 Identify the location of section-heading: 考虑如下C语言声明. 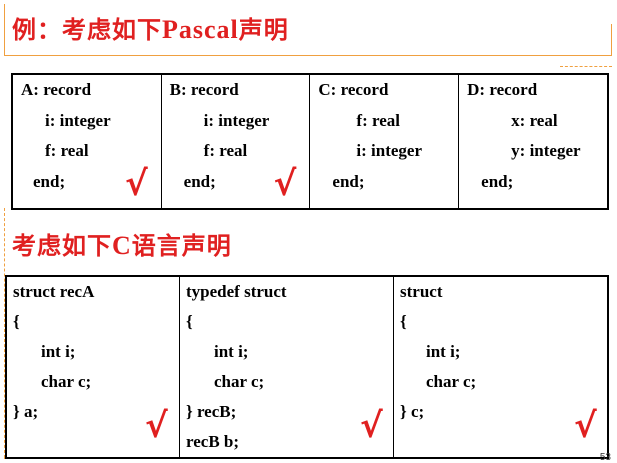
(122, 243).